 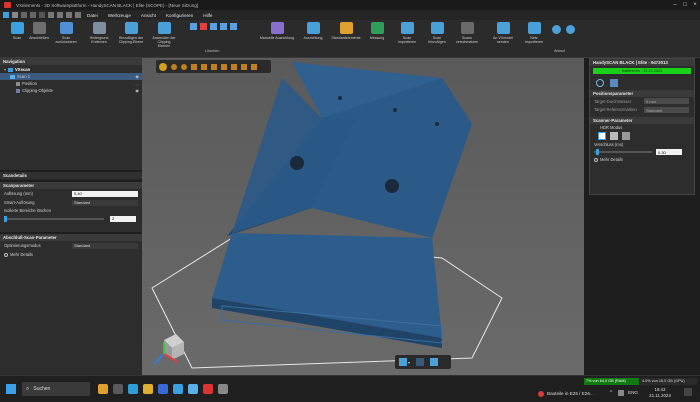 I want to click on optimization-select: Standard, so click(x=105, y=245).